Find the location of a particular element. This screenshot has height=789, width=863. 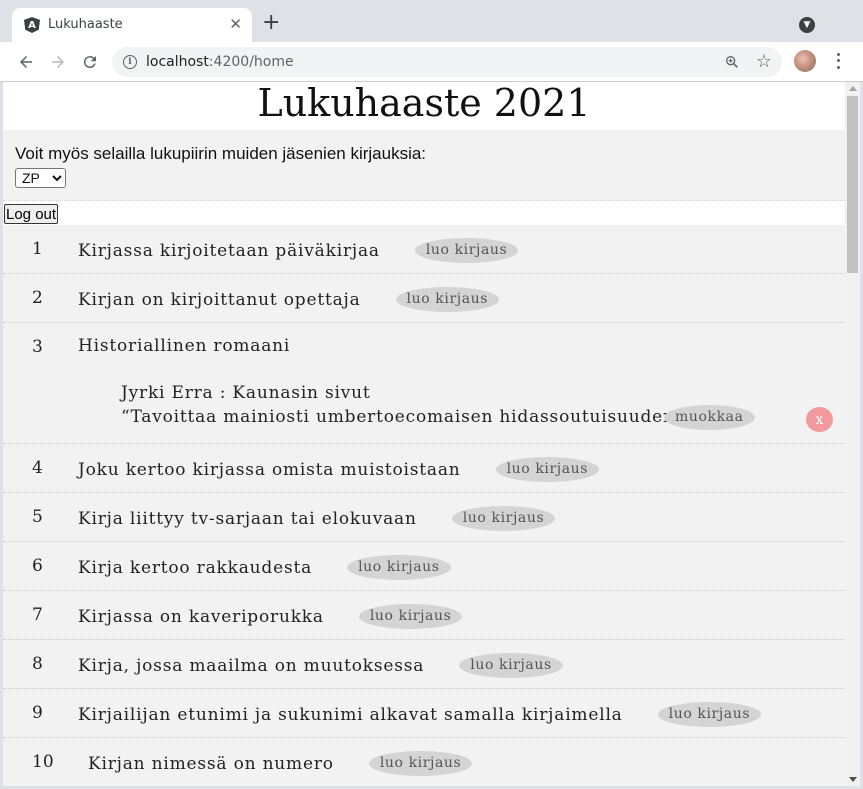

challenge-number: 4 is located at coordinates (37, 468).